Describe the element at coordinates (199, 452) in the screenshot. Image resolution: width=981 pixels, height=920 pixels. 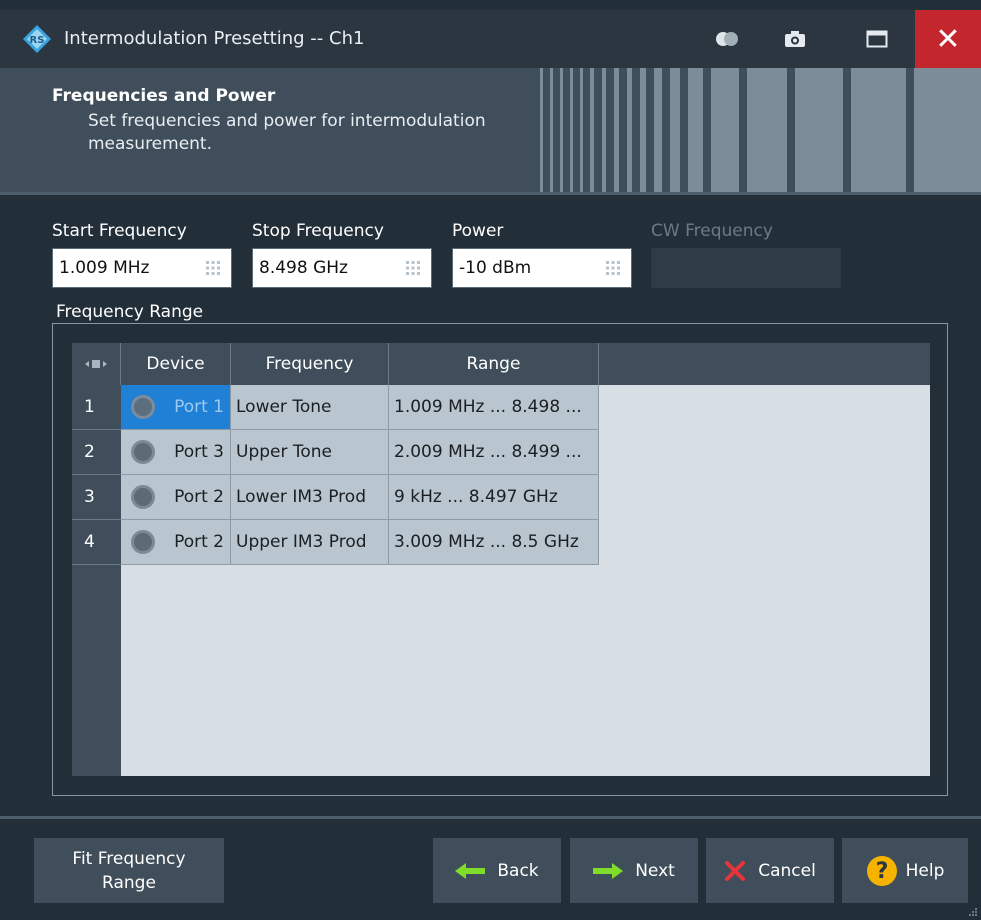
I see `device-value: Port 3` at that location.